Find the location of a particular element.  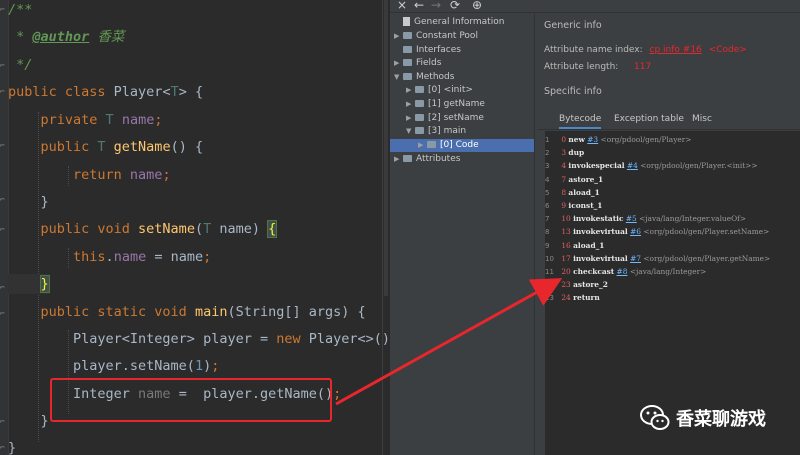

constant-pool-ref: #8 is located at coordinates (622, 271).